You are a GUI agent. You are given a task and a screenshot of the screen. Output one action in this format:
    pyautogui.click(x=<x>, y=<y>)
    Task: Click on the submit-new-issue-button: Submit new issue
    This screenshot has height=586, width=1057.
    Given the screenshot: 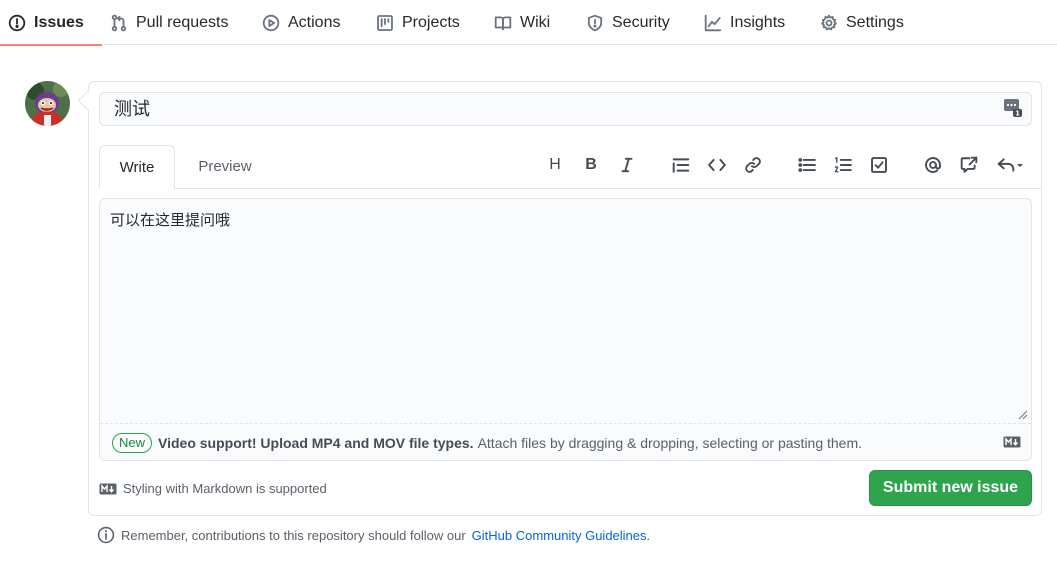 What is the action you would take?
    pyautogui.click(x=950, y=488)
    